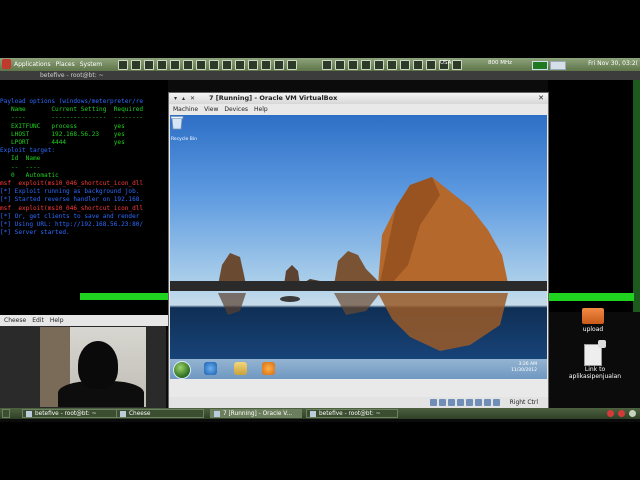 Image resolution: width=640 pixels, height=480 pixels. I want to click on menu-icon: ▴, so click(183, 98).